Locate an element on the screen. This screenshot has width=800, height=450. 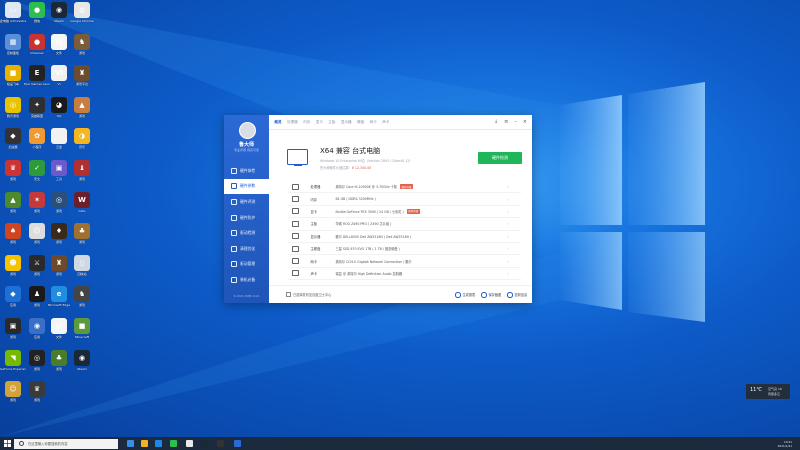
cloud-icon: ◌ is located at coordinates (59, 136).